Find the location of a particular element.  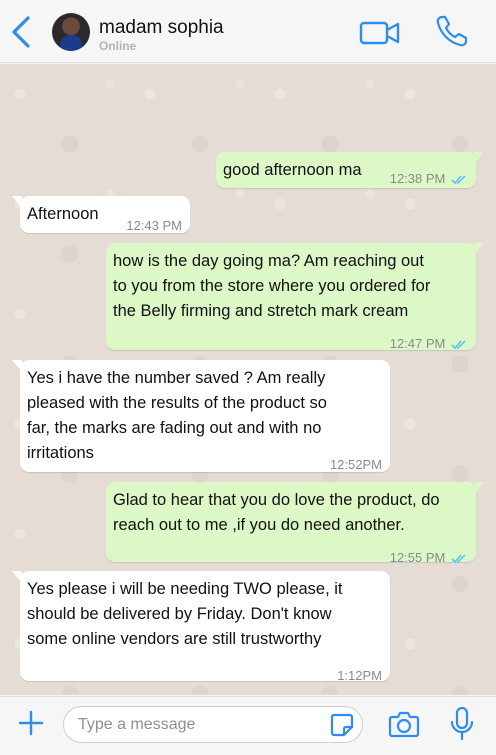

back-button is located at coordinates (22, 32).